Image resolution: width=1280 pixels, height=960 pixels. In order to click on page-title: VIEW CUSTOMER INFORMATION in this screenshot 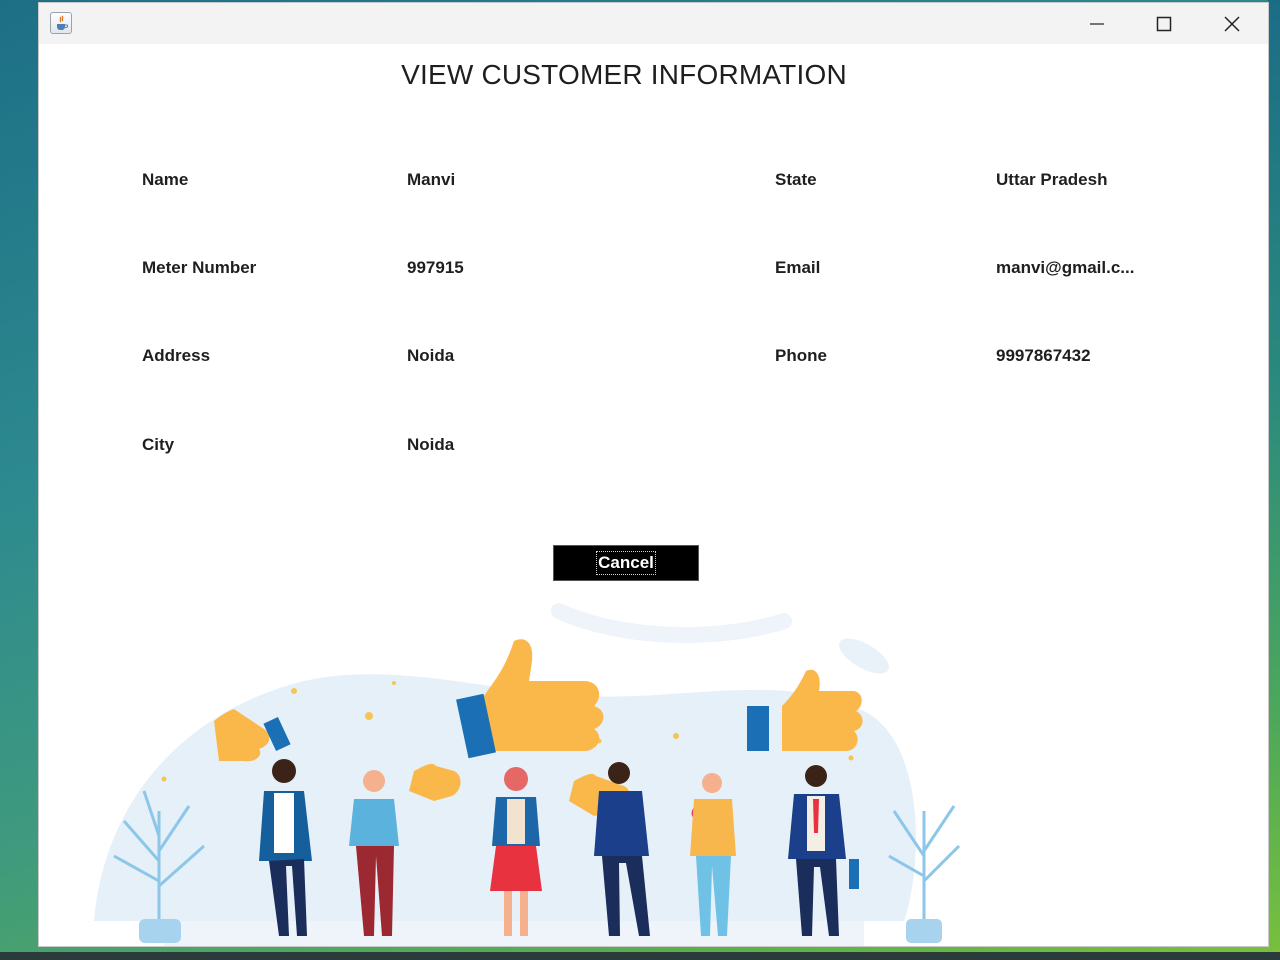, I will do `click(624, 74)`.